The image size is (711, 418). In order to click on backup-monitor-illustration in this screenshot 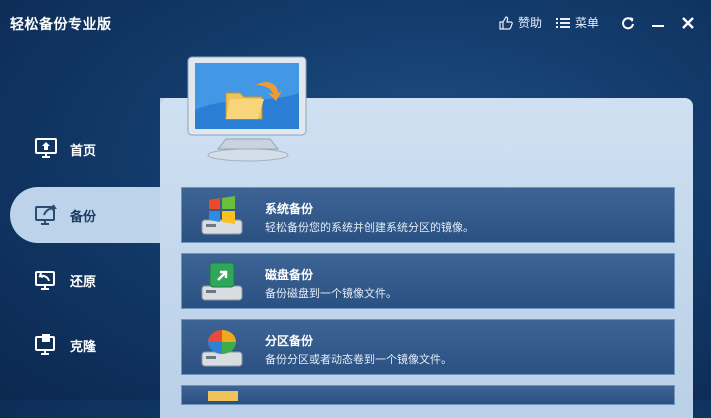, I will do `click(247, 109)`.